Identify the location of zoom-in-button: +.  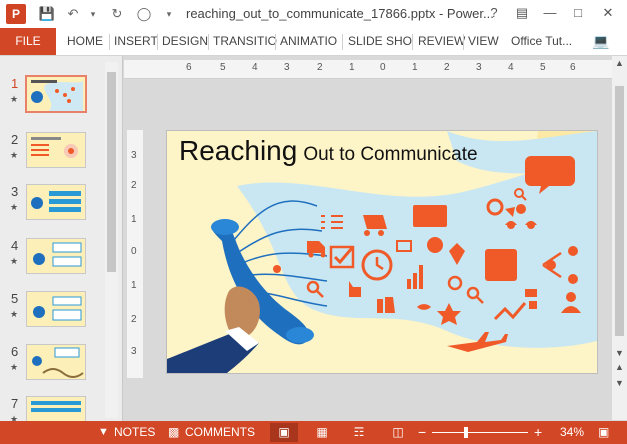
(538, 432).